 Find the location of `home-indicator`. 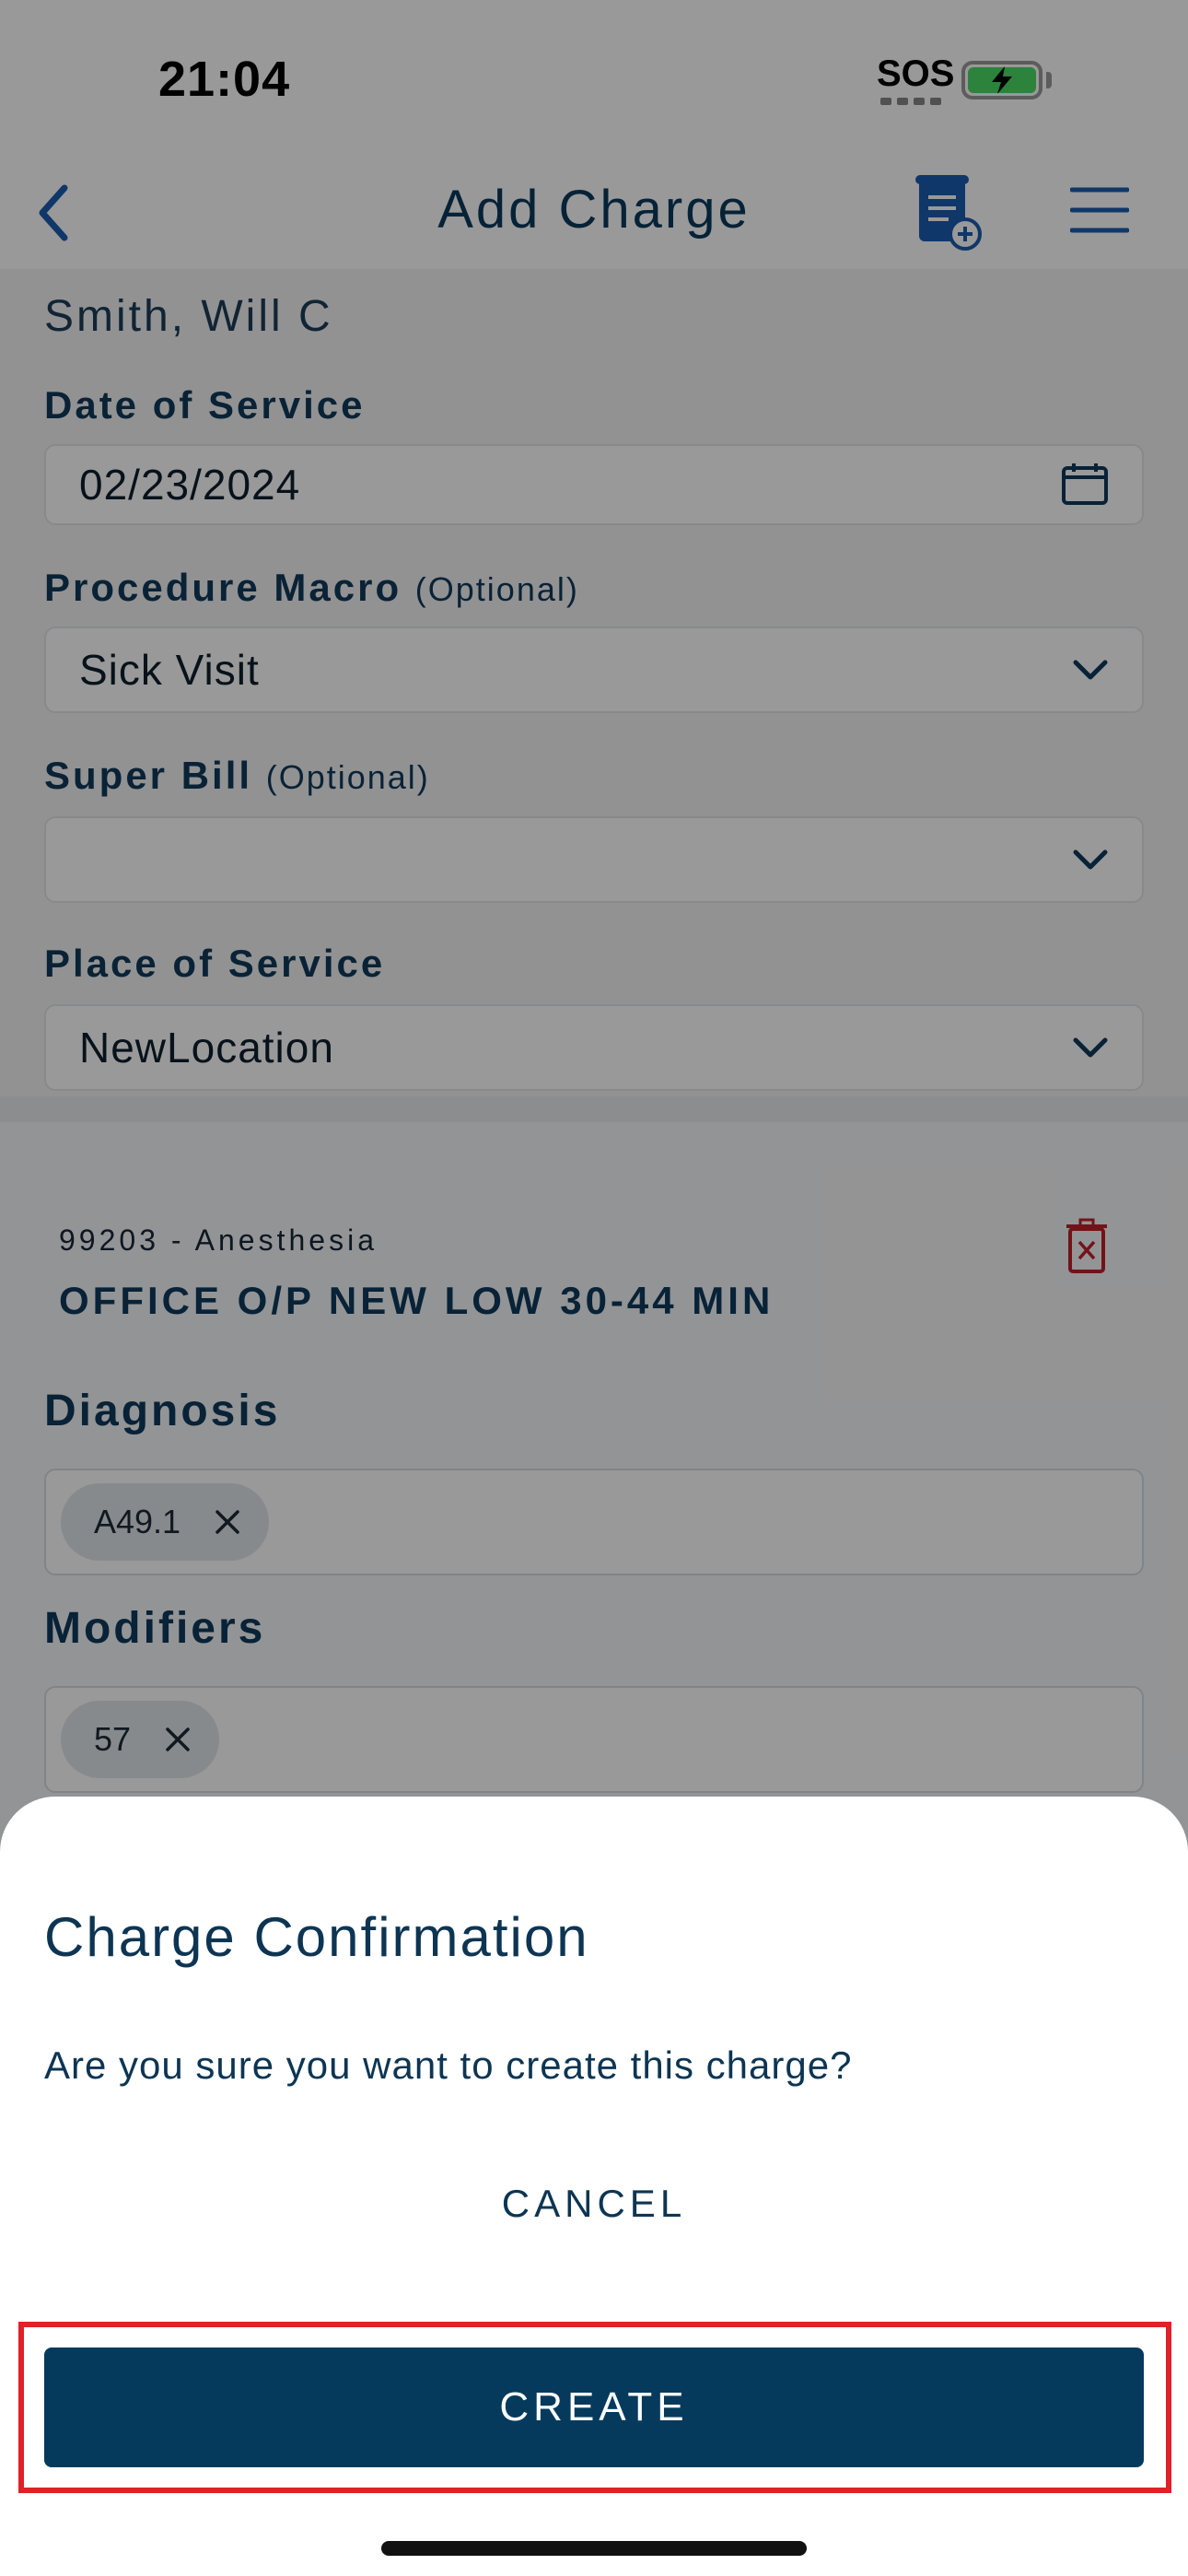

home-indicator is located at coordinates (594, 2548).